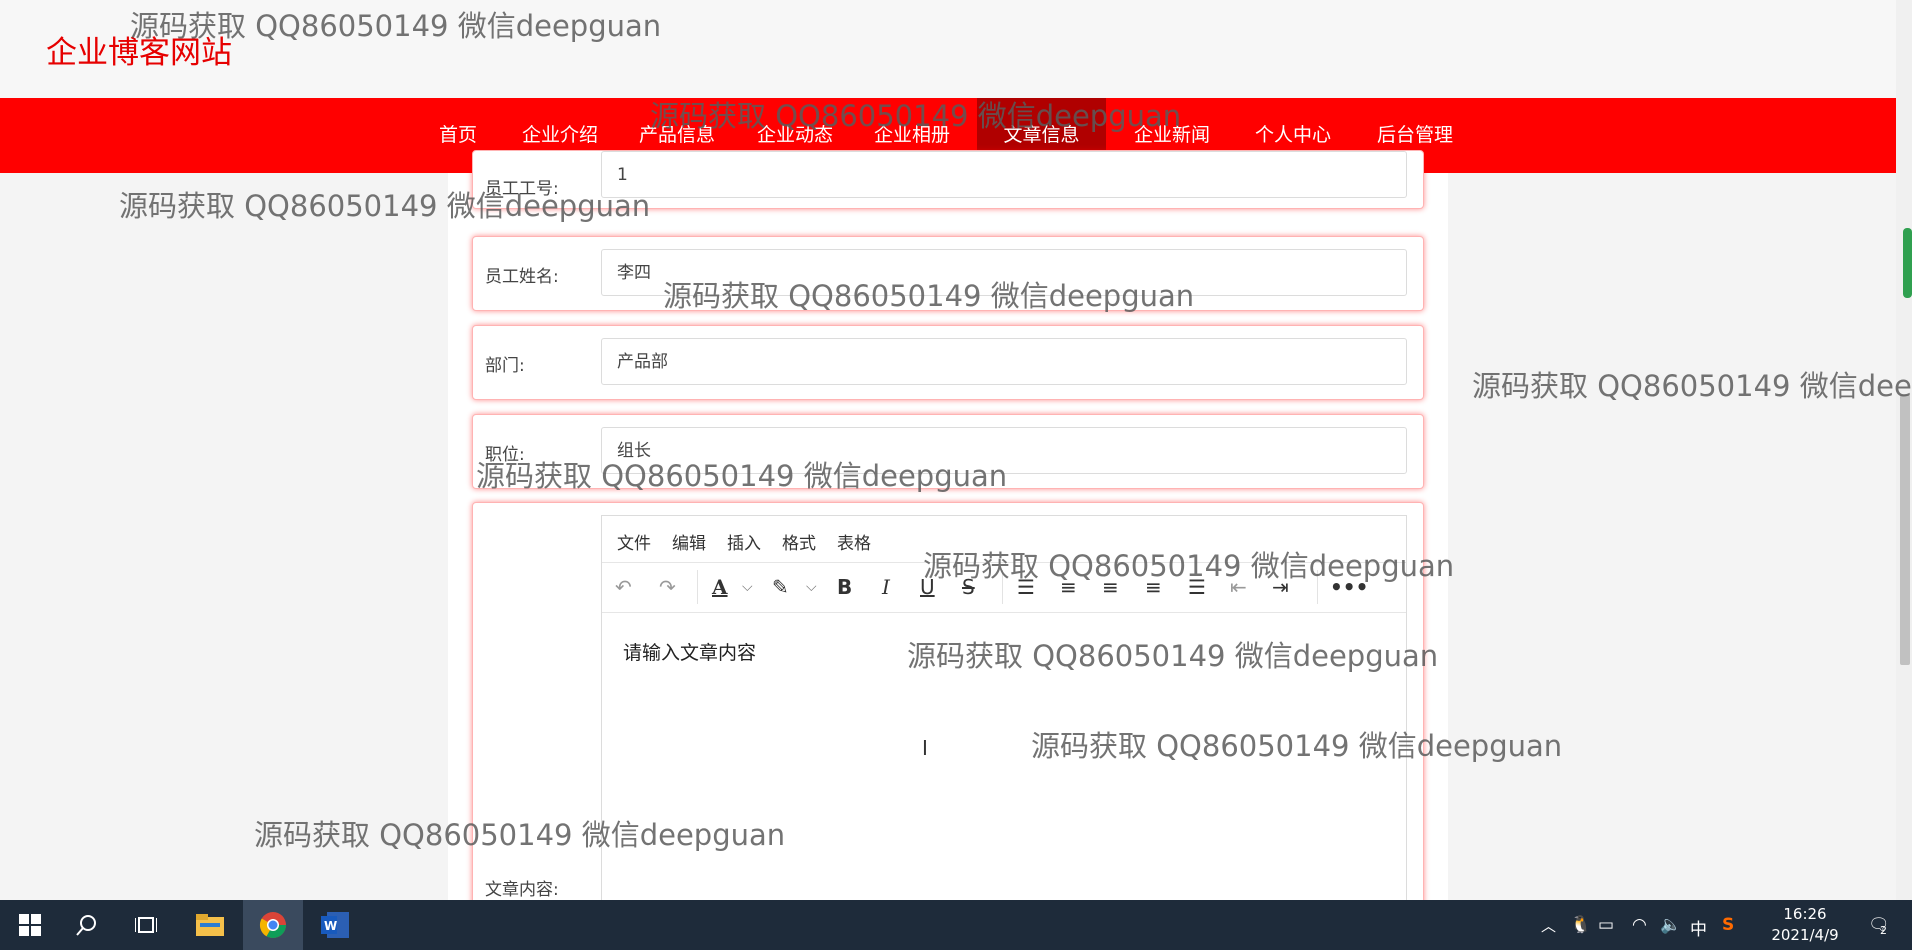  Describe the element at coordinates (667, 587) in the screenshot. I see `redo-icon: ↷` at that location.